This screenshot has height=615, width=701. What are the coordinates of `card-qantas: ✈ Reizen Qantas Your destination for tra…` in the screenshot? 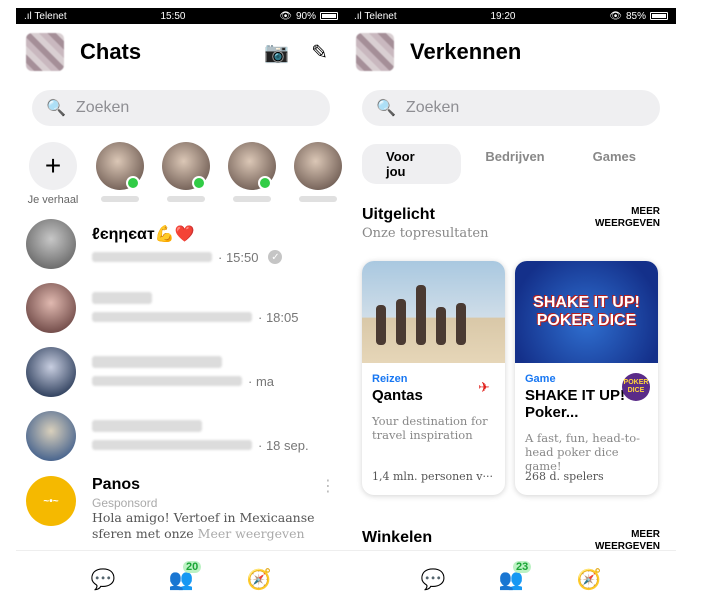 It's located at (433, 378).